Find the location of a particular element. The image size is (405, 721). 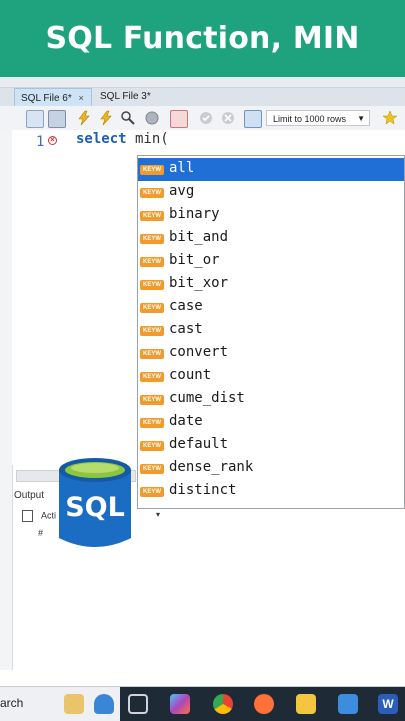

output-title: Output is located at coordinates (29, 495).